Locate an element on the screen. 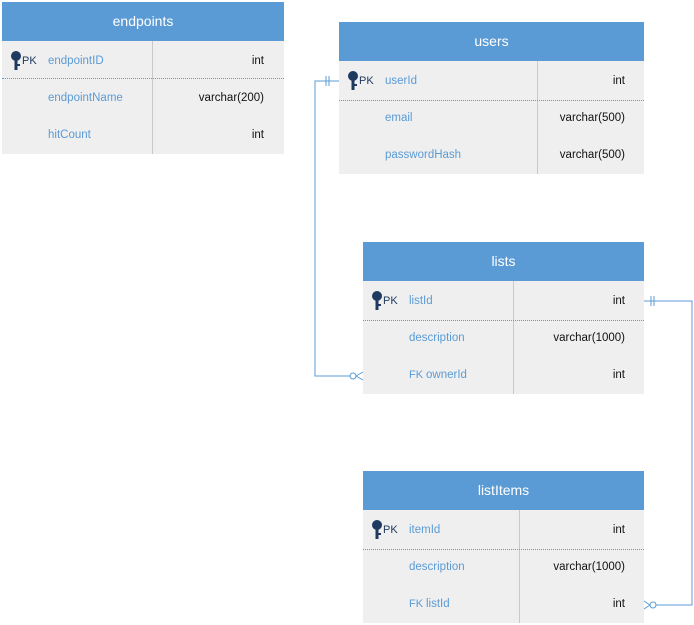  table-title: endpoints is located at coordinates (143, 21).